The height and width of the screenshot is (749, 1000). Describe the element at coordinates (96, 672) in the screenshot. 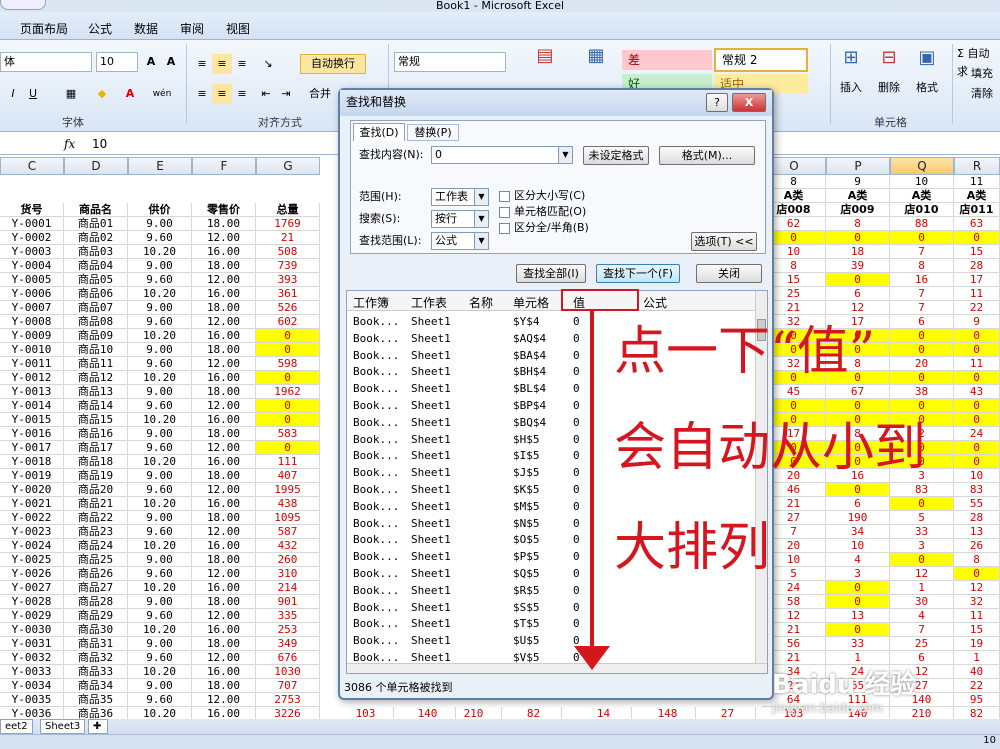

I see `table-cell: 商品33` at that location.